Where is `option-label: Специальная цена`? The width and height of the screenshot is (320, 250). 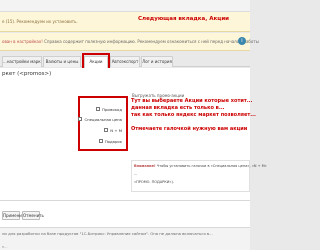
option-label: Специальная цена is located at coordinates (103, 119).